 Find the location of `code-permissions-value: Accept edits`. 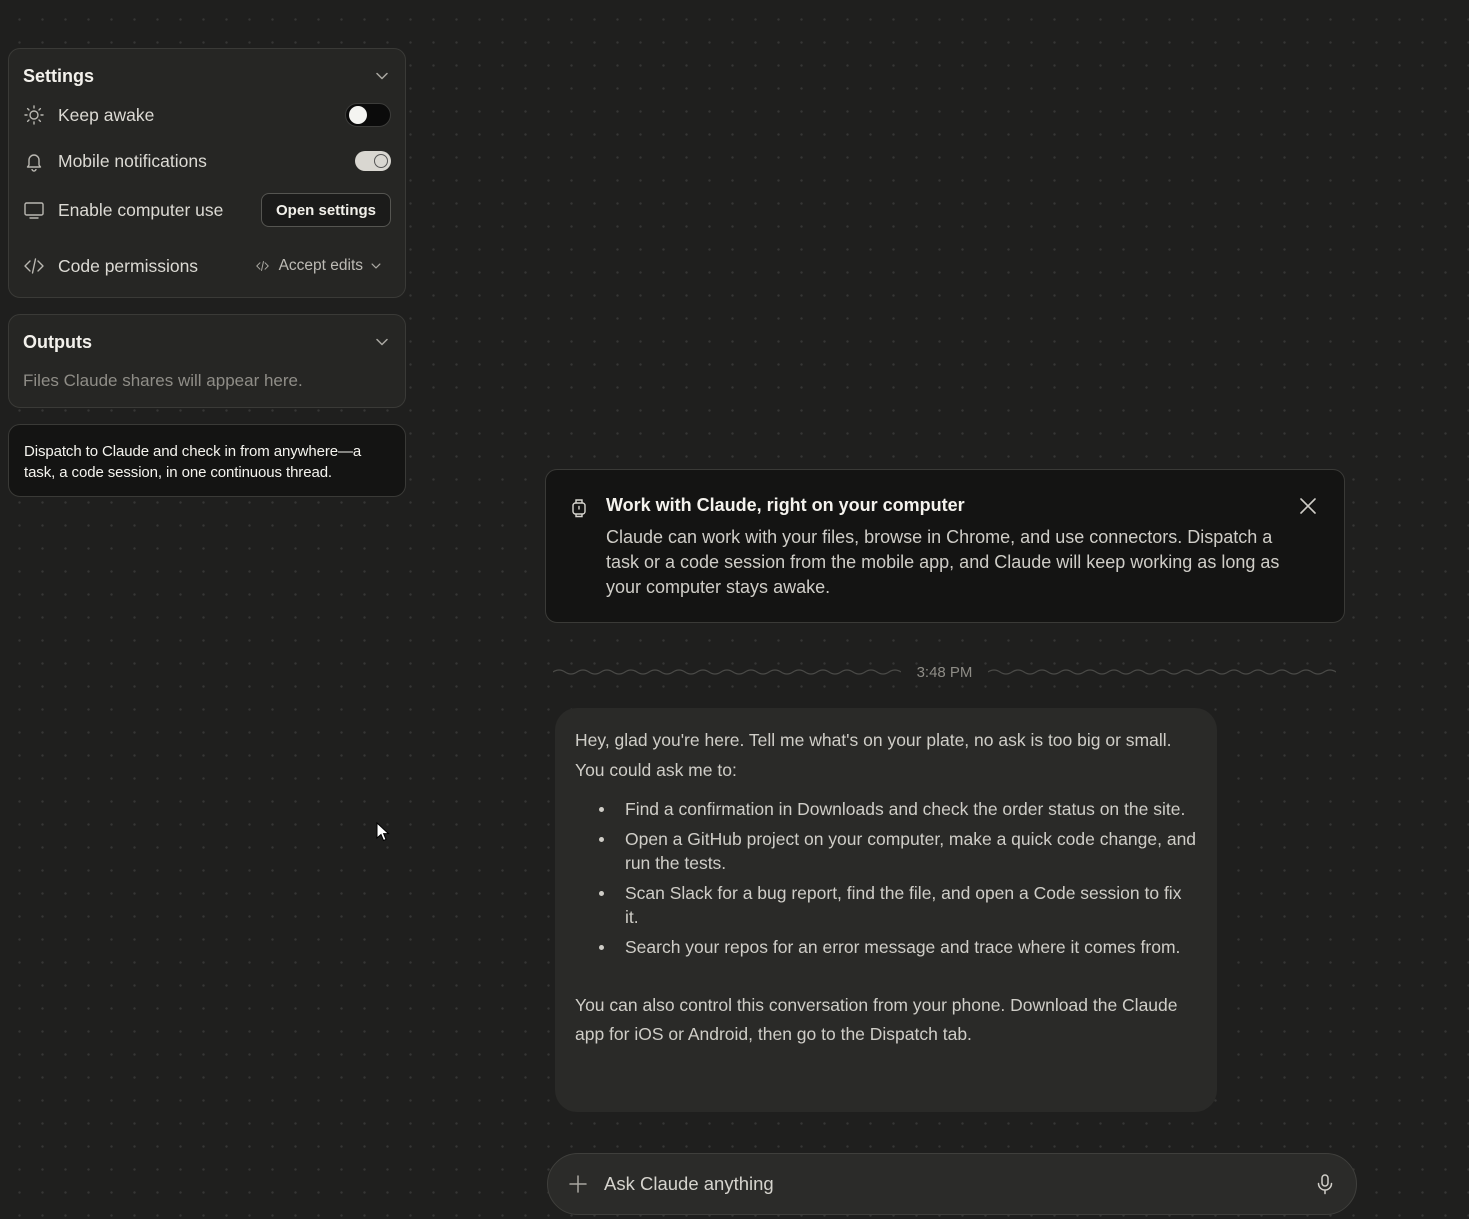

code-permissions-value: Accept edits is located at coordinates (320, 265).